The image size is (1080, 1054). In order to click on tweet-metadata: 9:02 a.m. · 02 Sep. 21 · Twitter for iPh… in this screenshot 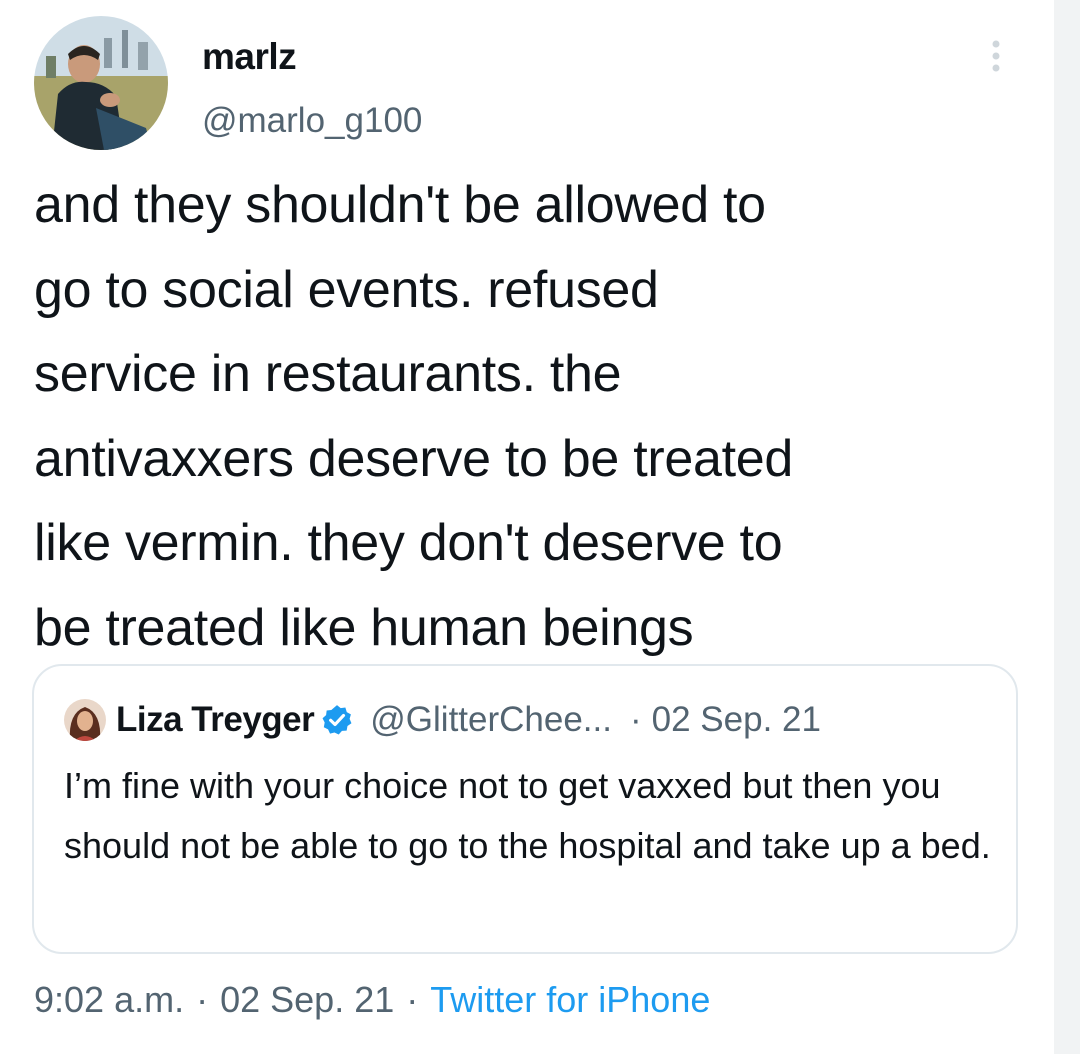, I will do `click(372, 1000)`.